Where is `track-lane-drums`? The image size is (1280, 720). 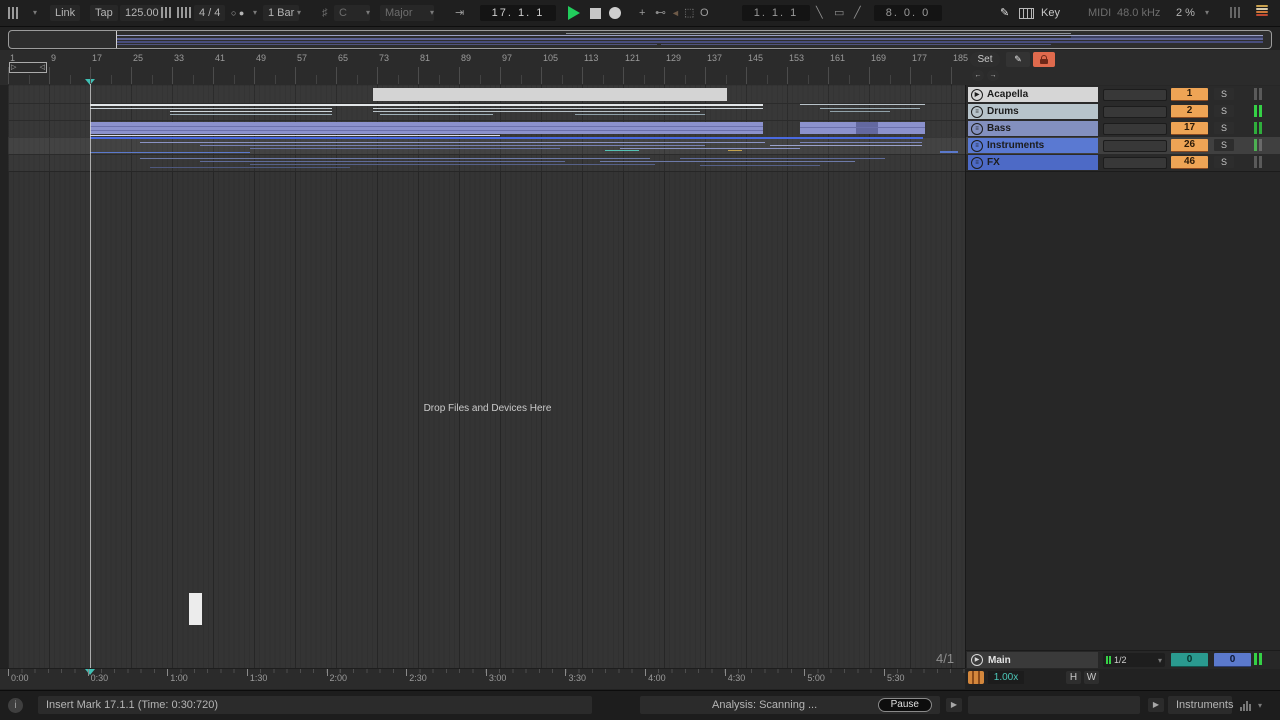
track-lane-drums is located at coordinates (486, 112).